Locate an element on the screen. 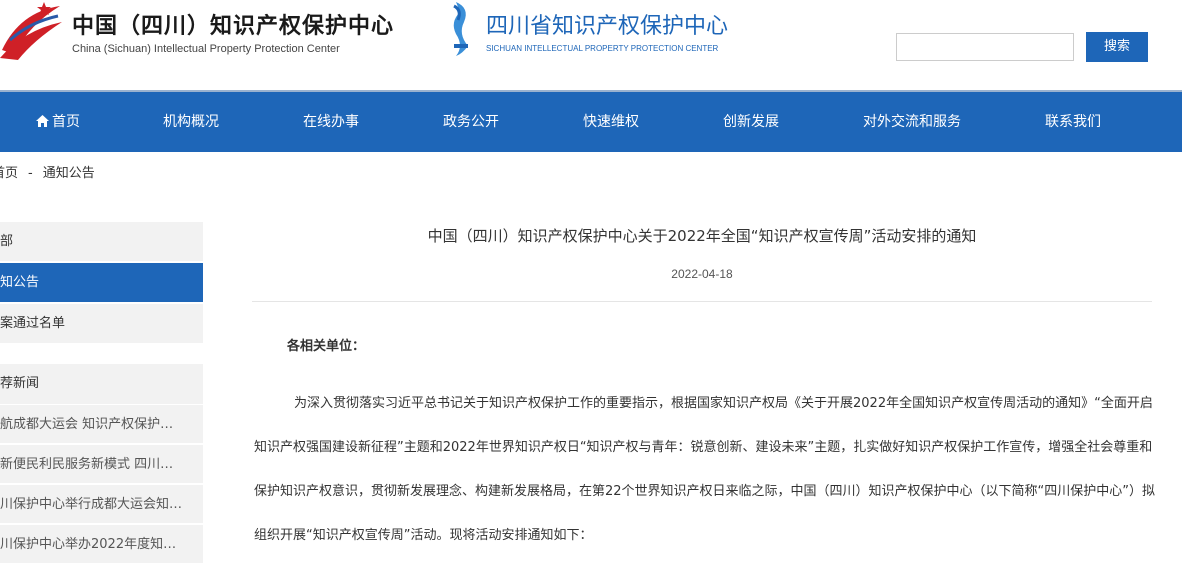  sidebar-item-all: 全部 is located at coordinates (101, 241).